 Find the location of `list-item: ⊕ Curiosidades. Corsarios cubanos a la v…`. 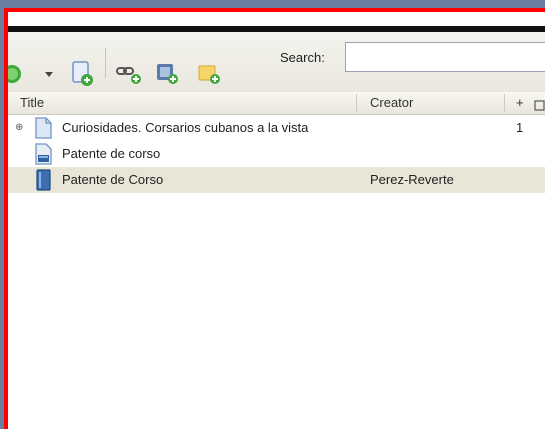

list-item: ⊕ Curiosidades. Corsarios cubanos a la v… is located at coordinates (276, 128).